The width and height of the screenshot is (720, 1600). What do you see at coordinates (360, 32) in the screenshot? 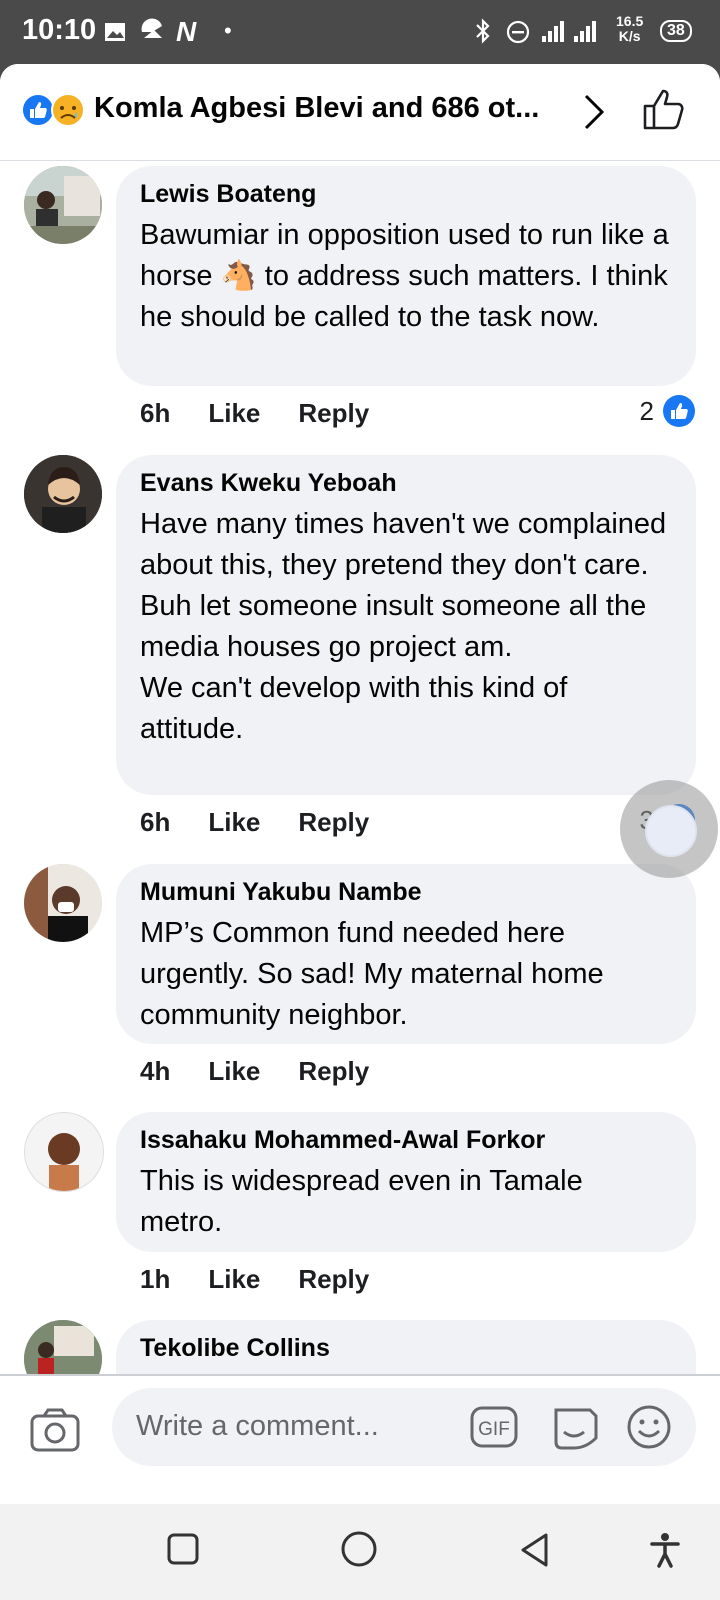
I see `status-bar: 10:10 N • 16.5 K/s 38` at bounding box center [360, 32].